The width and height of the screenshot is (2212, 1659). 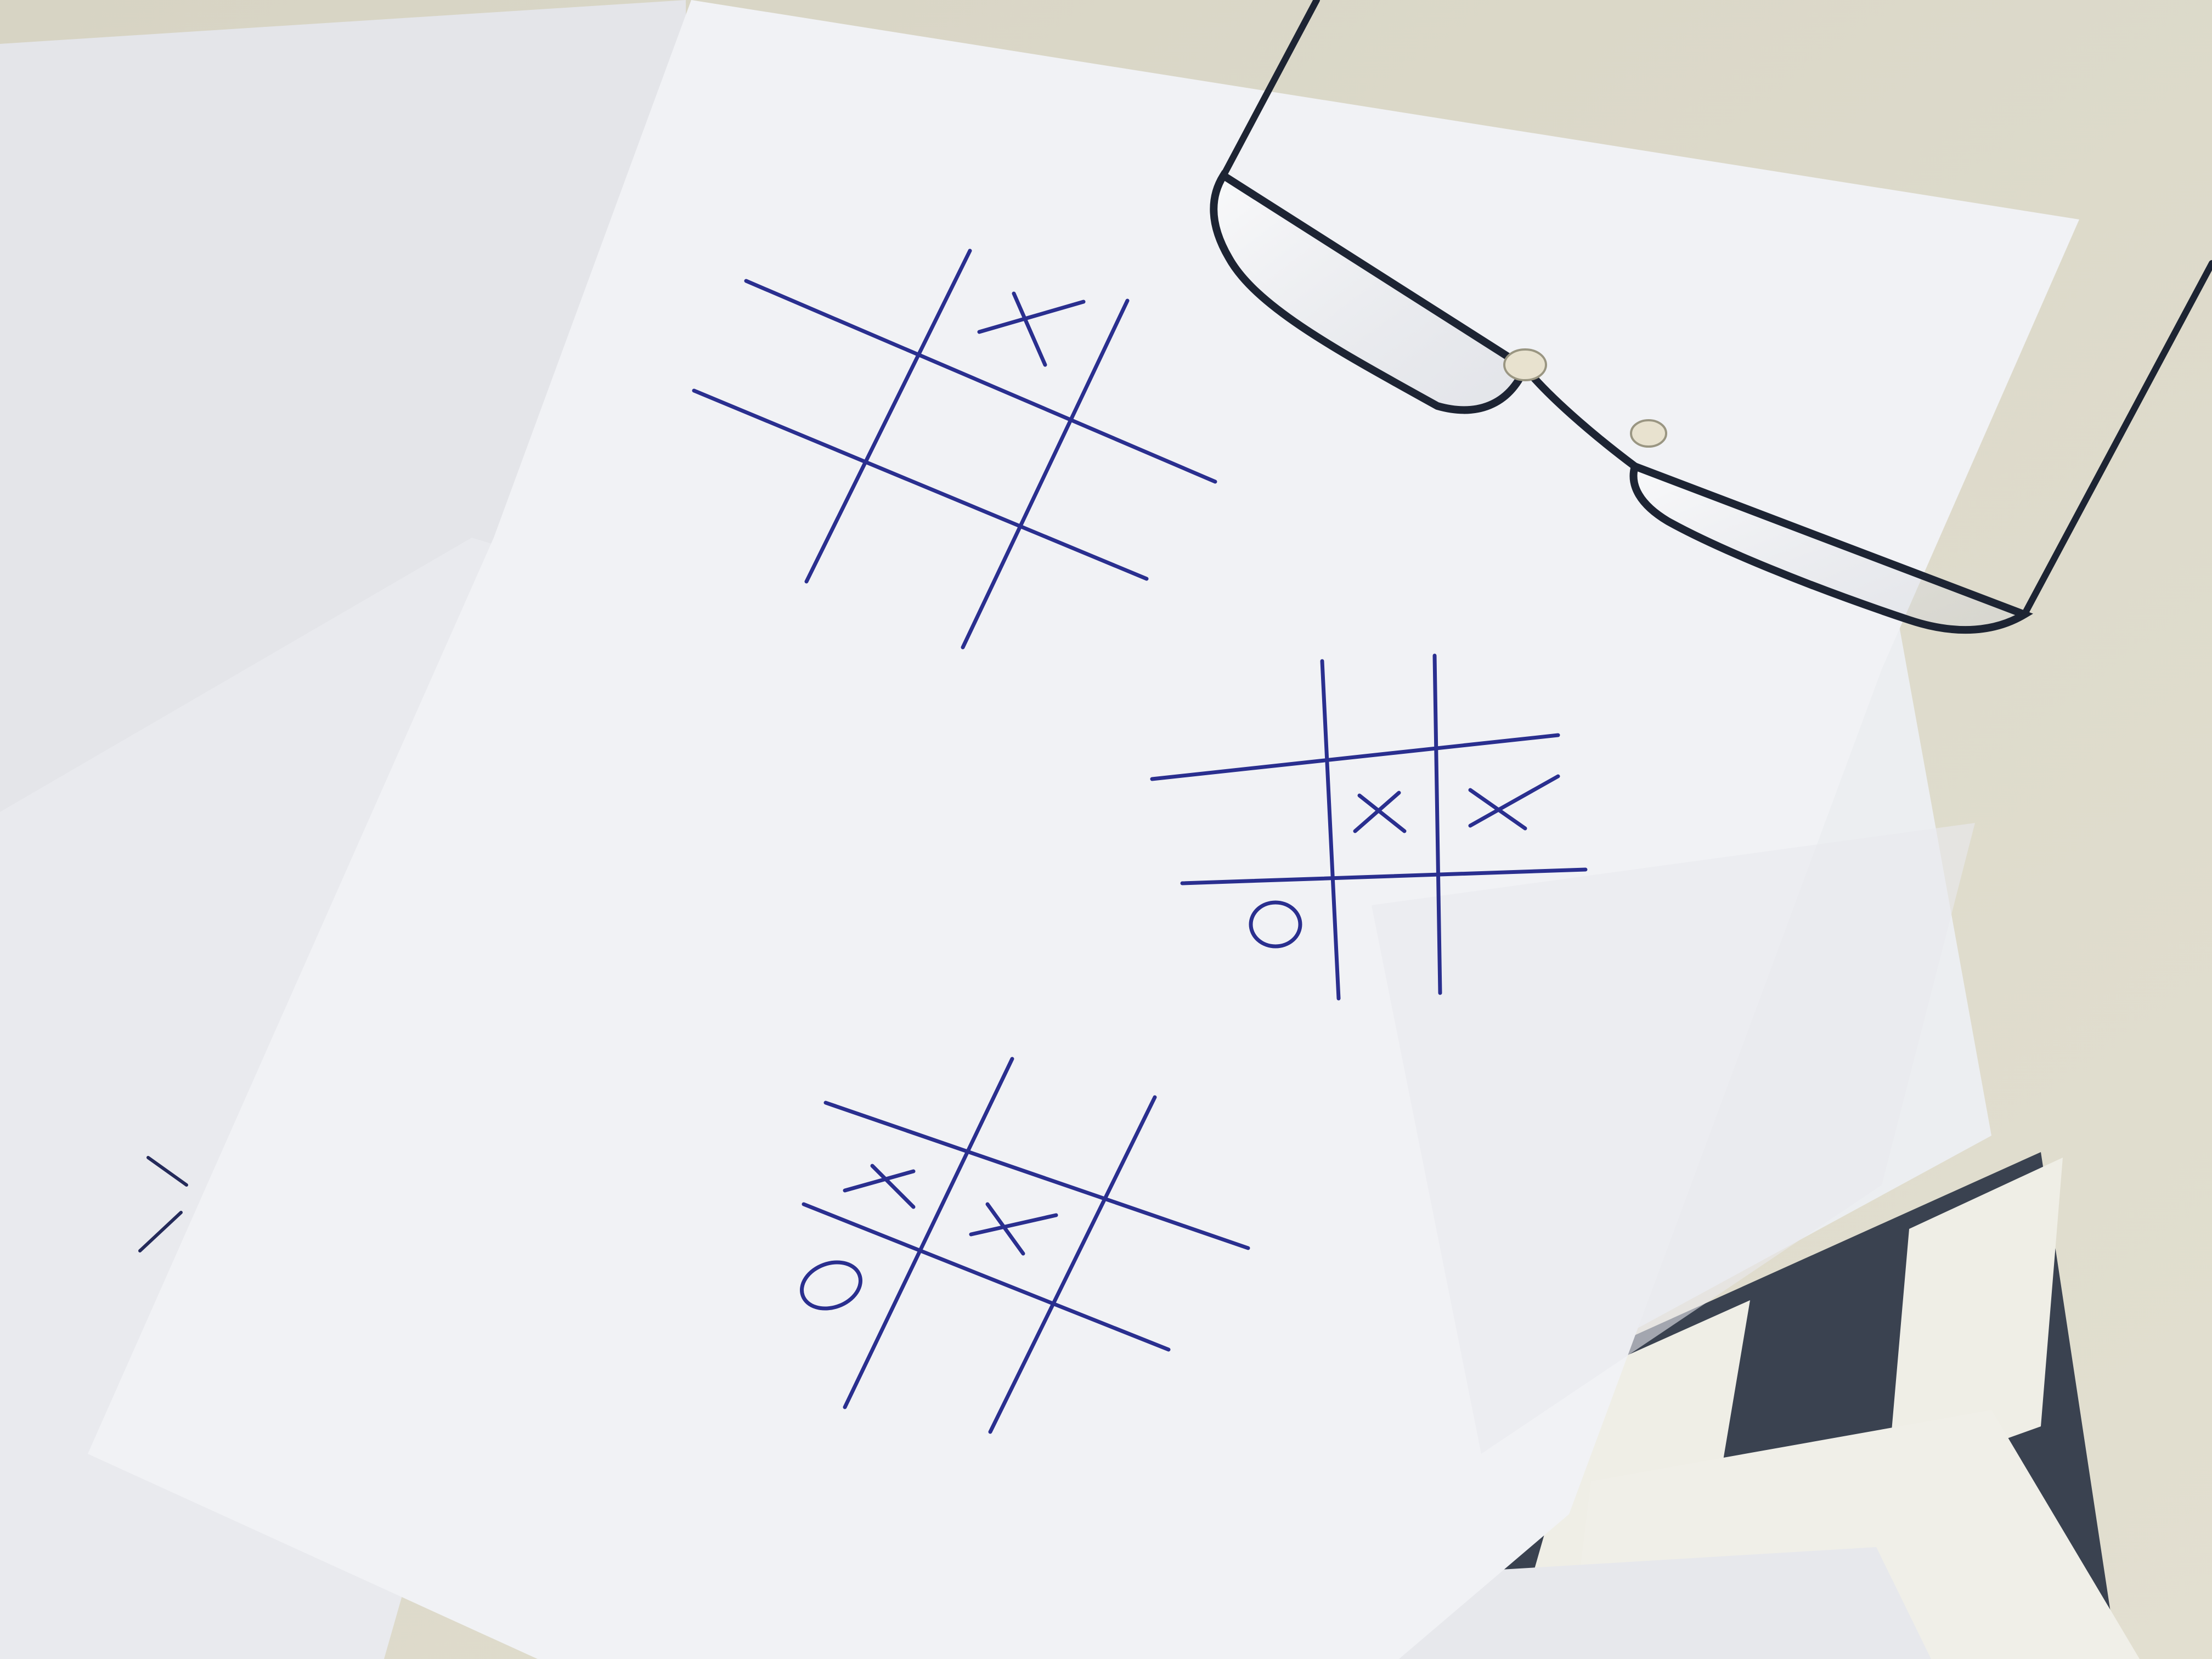 What do you see at coordinates (1648, 434) in the screenshot?
I see `glasses-nose-pad-right` at bounding box center [1648, 434].